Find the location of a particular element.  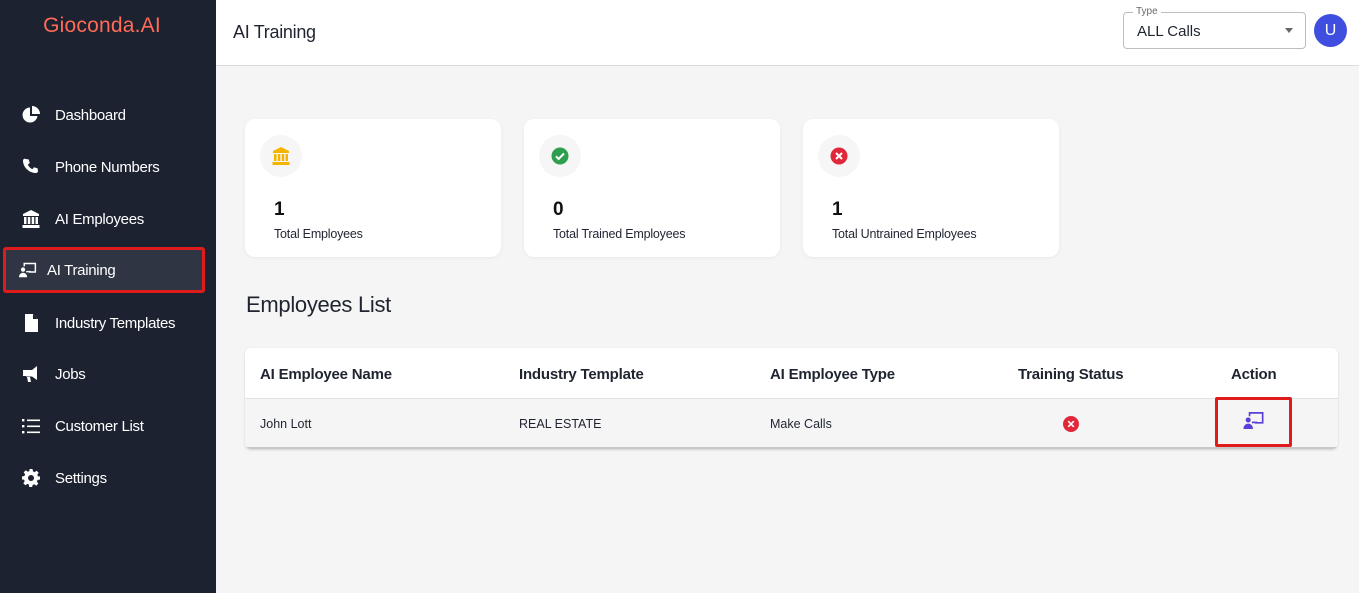

sidebar-item-ai-employees: AI Employees is located at coordinates (108, 219).